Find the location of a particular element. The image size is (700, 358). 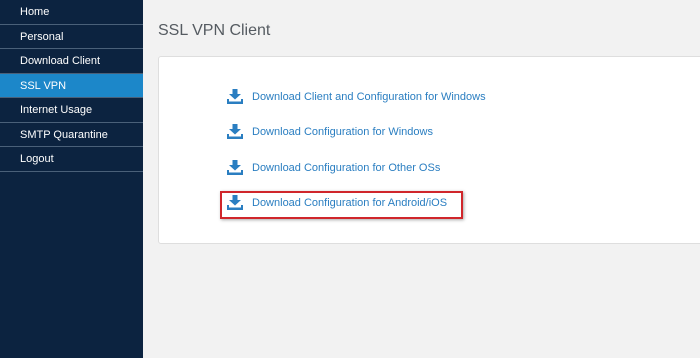

sidebar-item-personal: Personal is located at coordinates (71, 37).